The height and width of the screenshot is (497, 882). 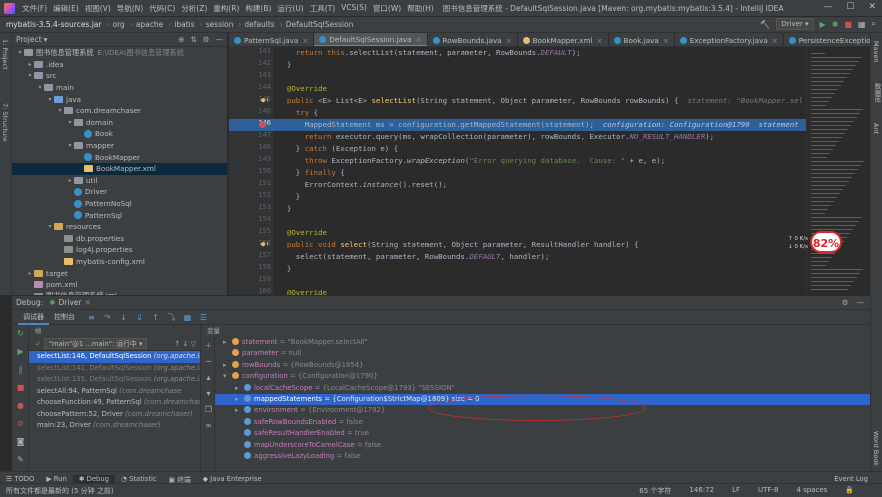 What do you see at coordinates (171, 317) in the screenshot?
I see `run-to-cursor-icon: ⤵` at bounding box center [171, 317].